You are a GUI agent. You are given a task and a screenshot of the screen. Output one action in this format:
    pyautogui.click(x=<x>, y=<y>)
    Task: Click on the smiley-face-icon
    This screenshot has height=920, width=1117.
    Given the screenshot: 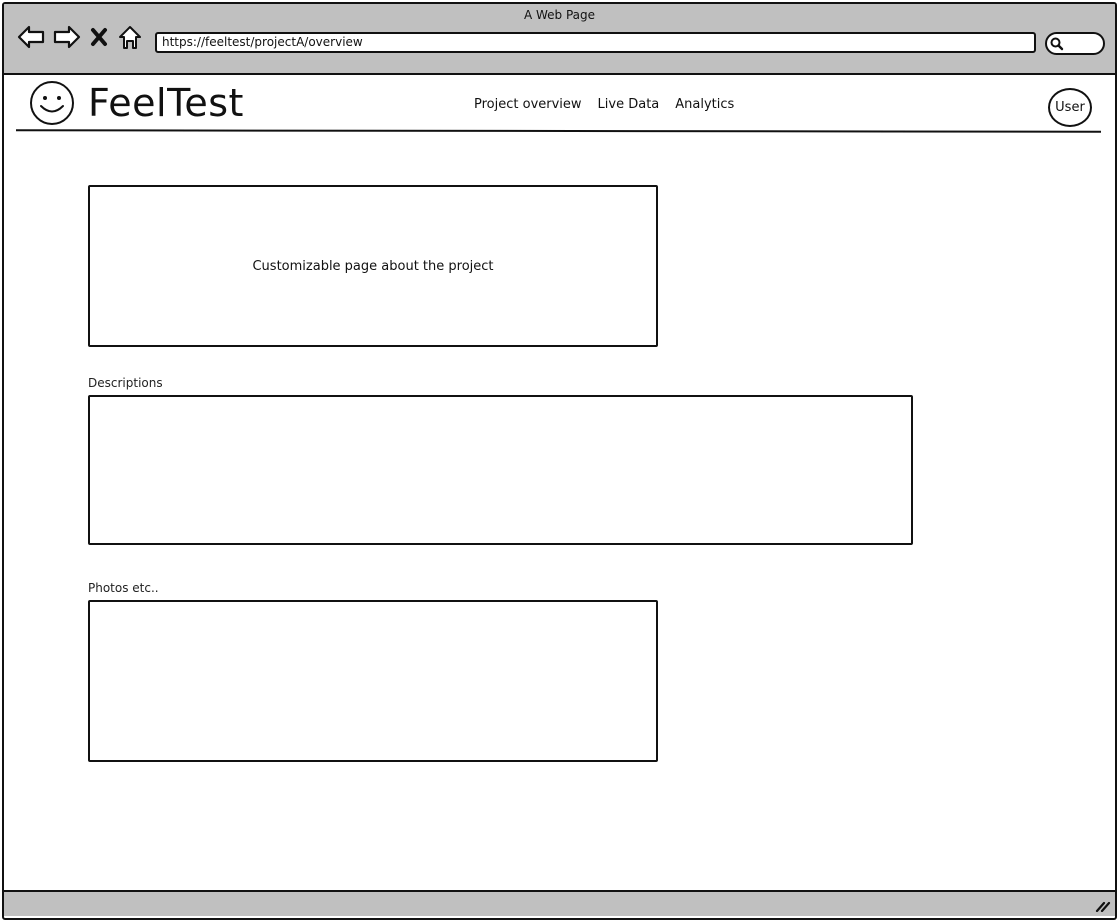 What is the action you would take?
    pyautogui.click(x=52, y=103)
    